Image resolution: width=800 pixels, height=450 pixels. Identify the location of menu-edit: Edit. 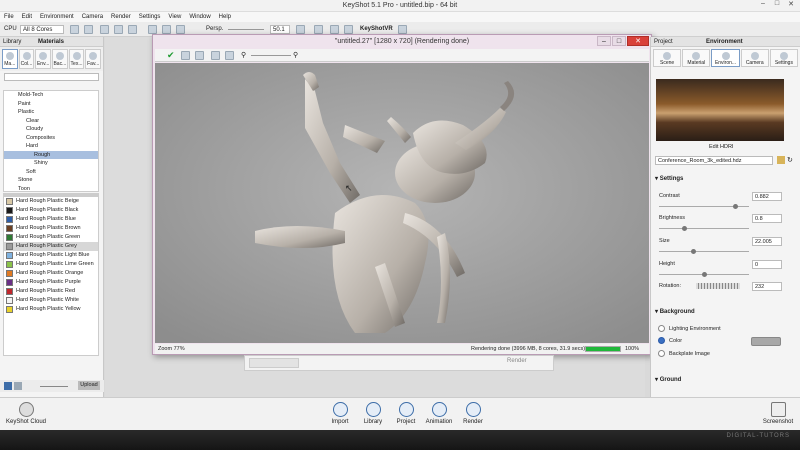
(27, 17).